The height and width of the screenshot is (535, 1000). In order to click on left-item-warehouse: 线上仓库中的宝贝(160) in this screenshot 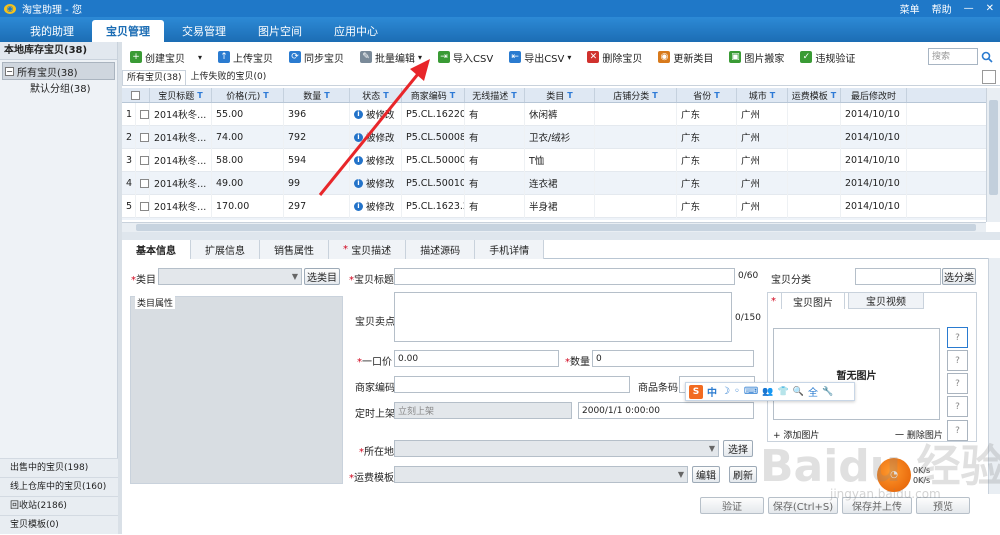, I will do `click(59, 486)`.